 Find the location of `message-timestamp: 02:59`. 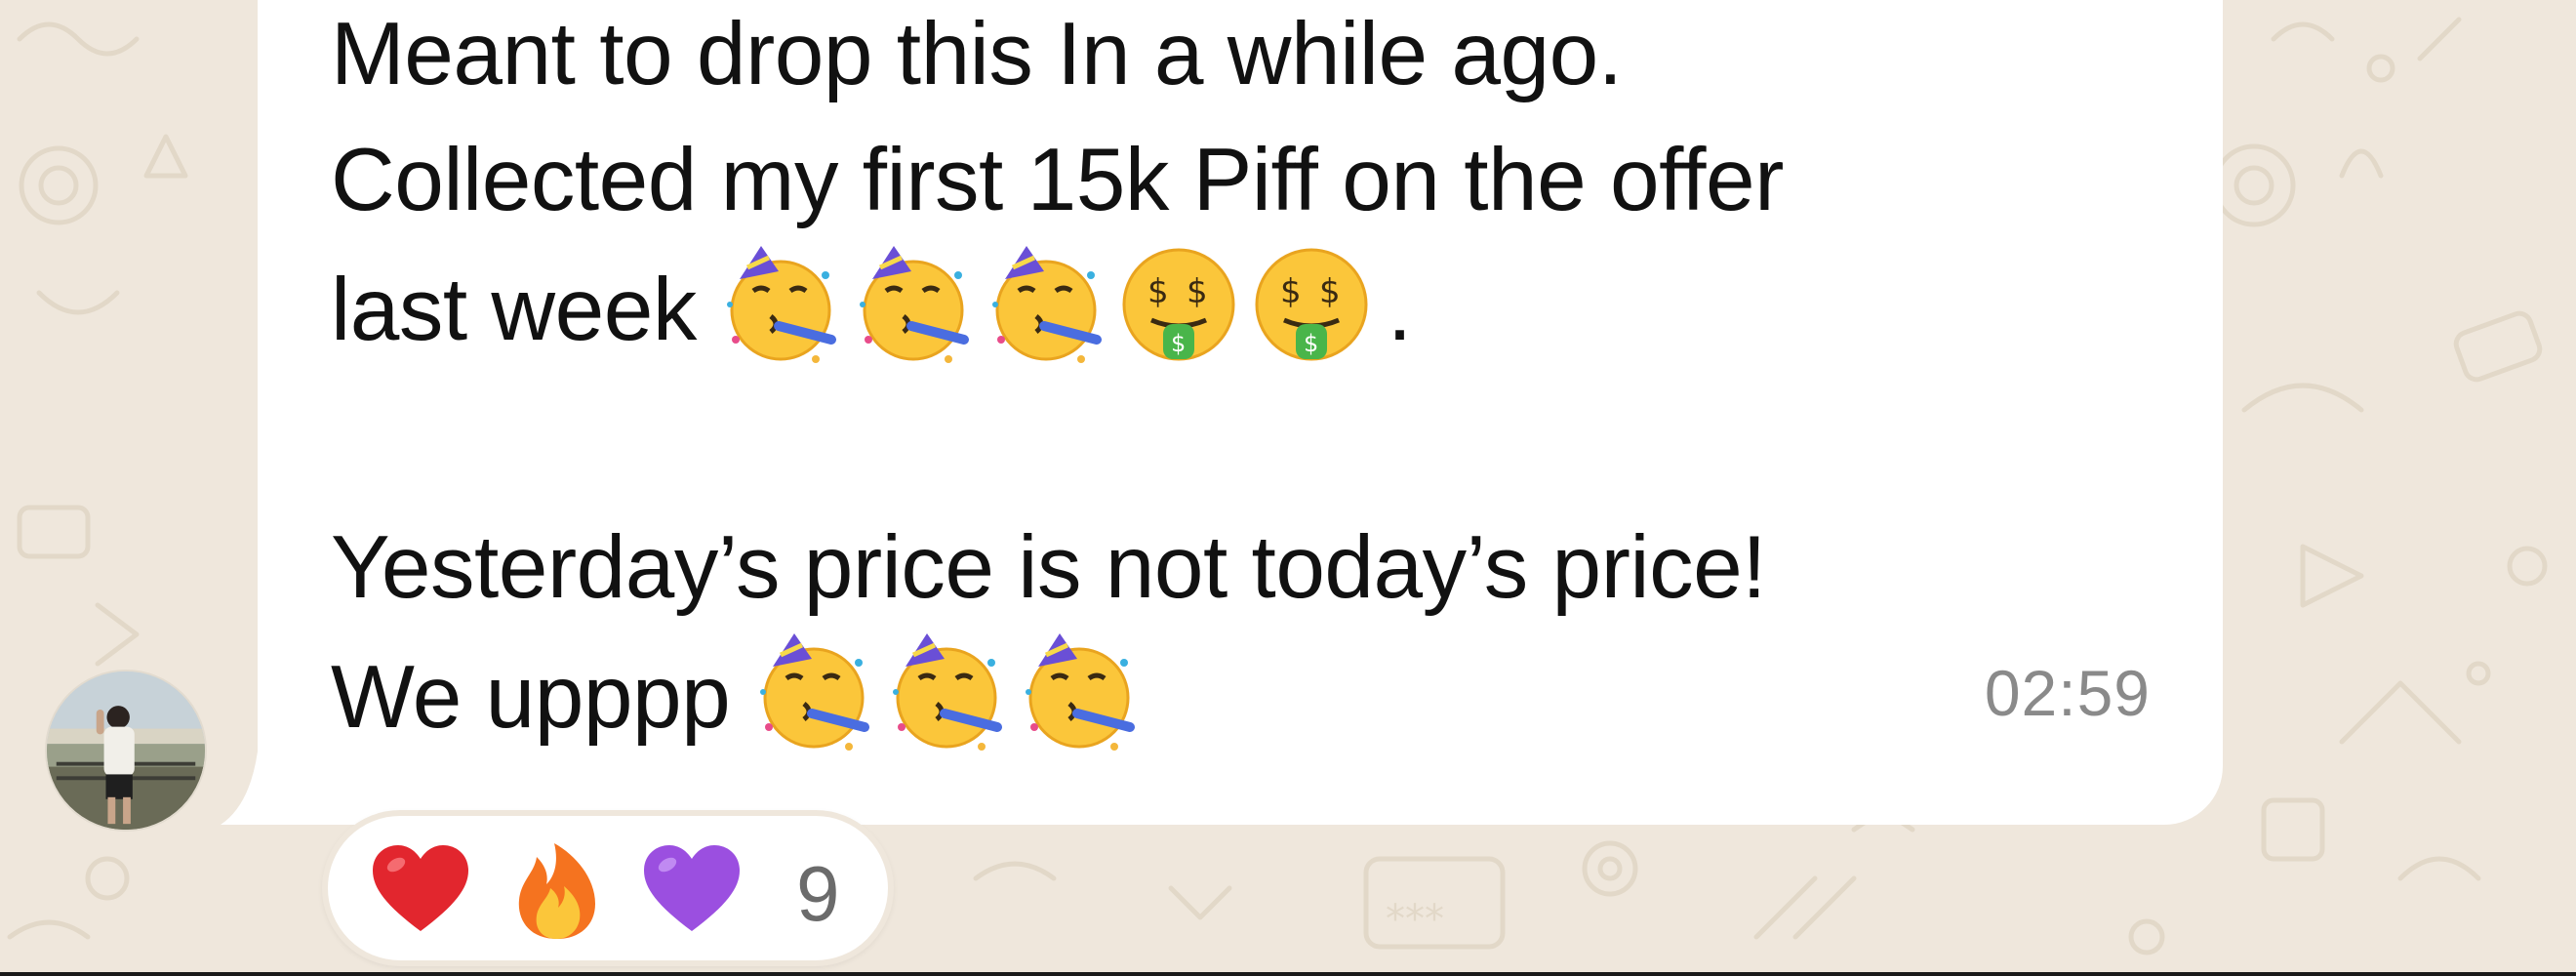

message-timestamp: 02:59 is located at coordinates (2067, 693).